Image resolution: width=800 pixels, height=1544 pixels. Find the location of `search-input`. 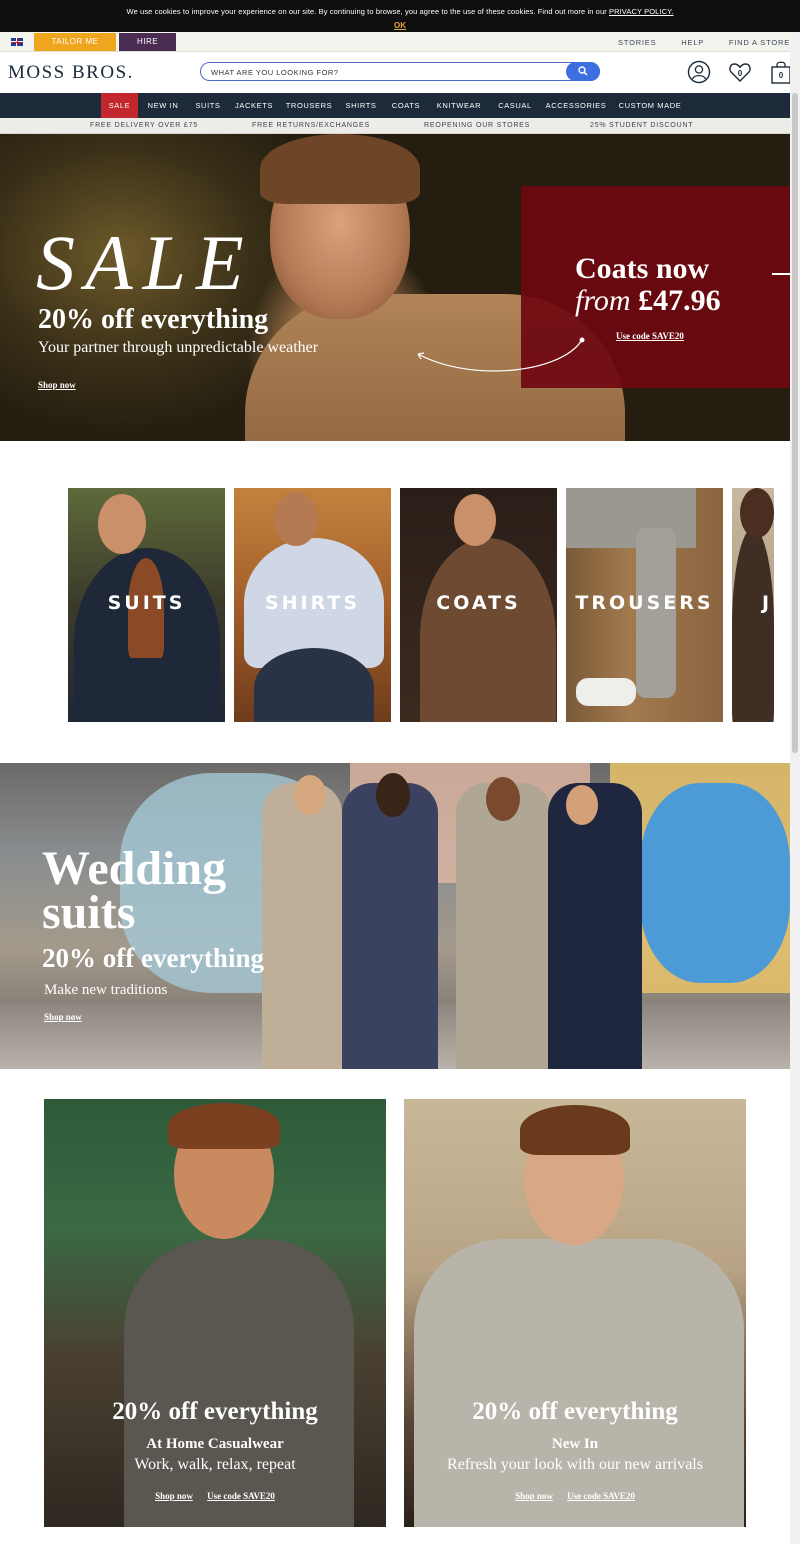

search-input is located at coordinates (381, 72).